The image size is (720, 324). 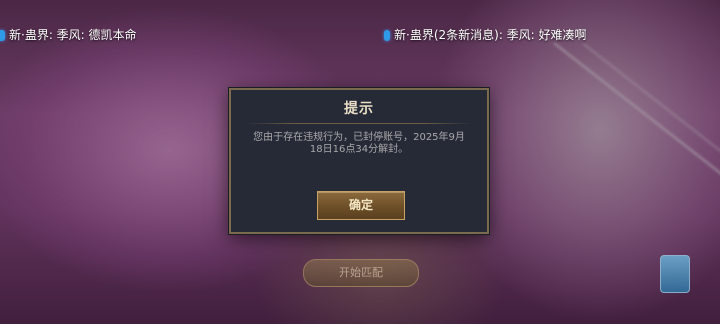 I want to click on background-match-button: 开始匹配, so click(x=361, y=273).